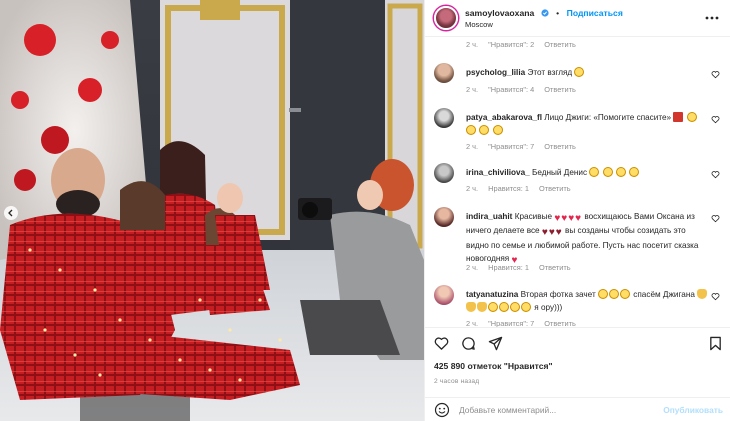  I want to click on author-avatar, so click(446, 18).